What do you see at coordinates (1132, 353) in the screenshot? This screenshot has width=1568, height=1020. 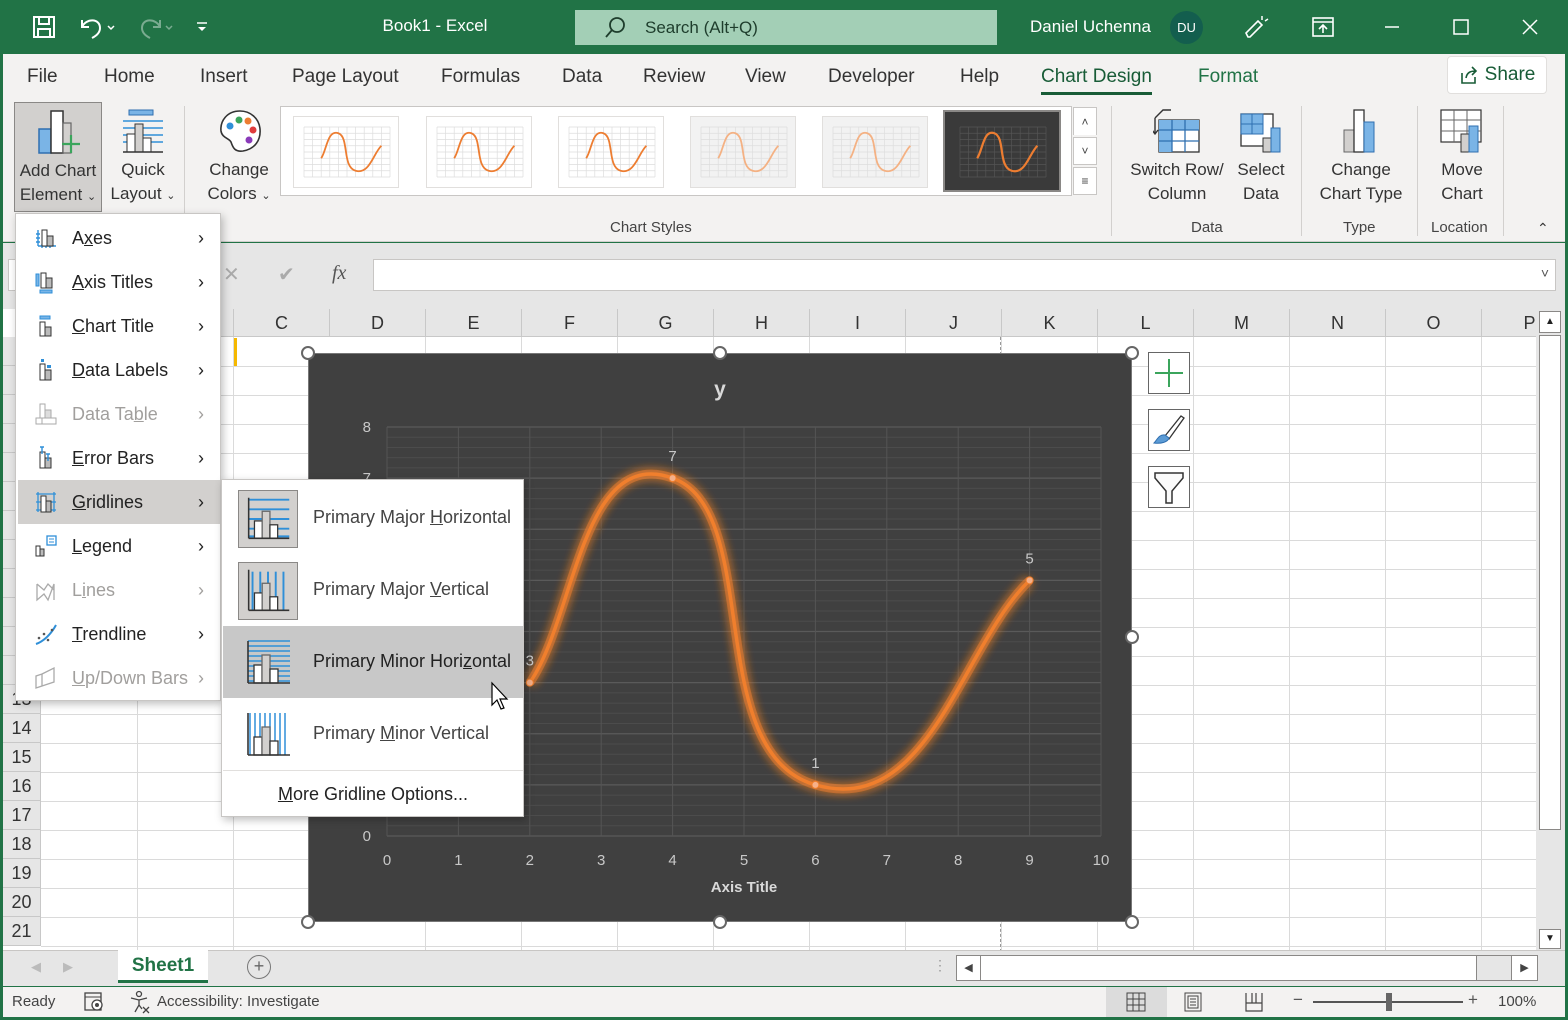 I see `resize-handle-ne` at bounding box center [1132, 353].